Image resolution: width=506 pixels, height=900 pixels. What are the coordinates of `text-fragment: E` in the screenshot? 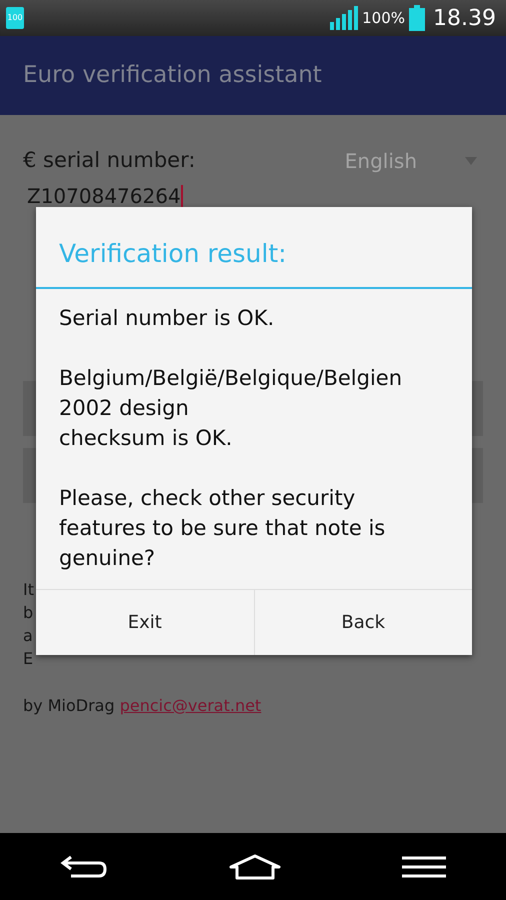 It's located at (28, 659).